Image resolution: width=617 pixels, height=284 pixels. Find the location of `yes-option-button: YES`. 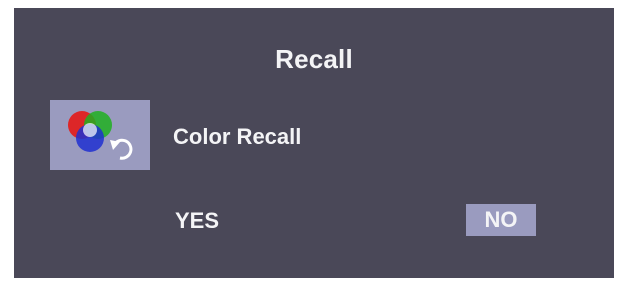

yes-option-button: YES is located at coordinates (197, 221).